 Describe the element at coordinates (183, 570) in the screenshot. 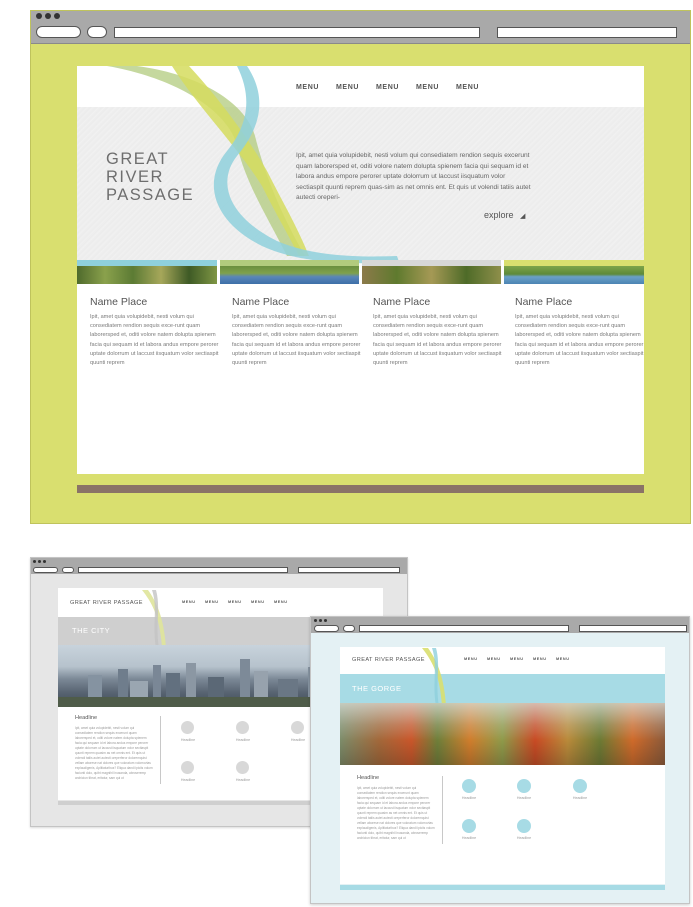

I see `city-address-bar` at that location.